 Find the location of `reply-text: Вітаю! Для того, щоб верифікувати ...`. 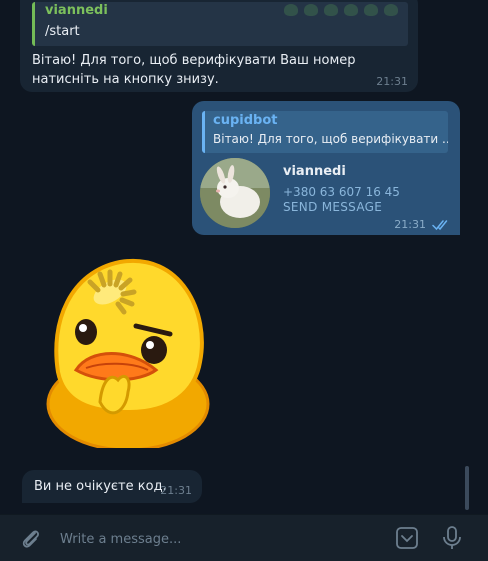

reply-text: Вітаю! Для того, щоб верифікувати ... is located at coordinates (330, 139).